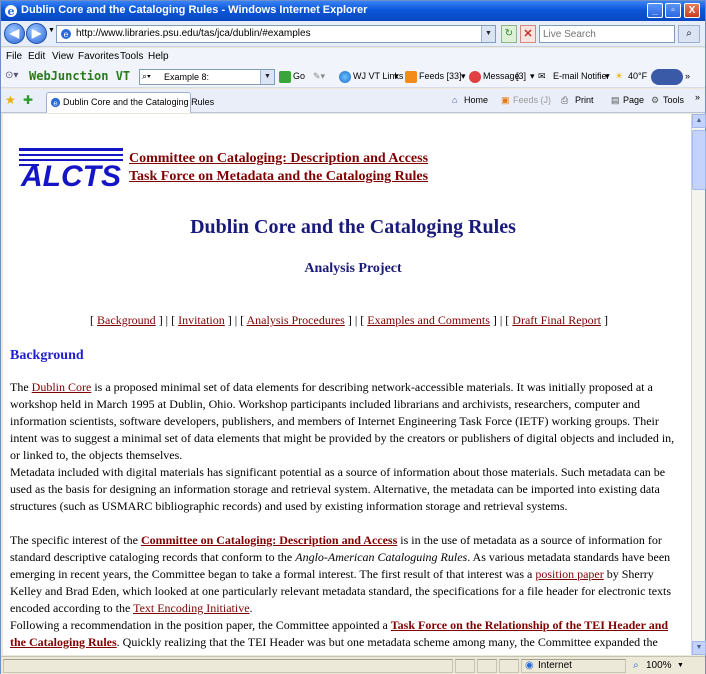 The width and height of the screenshot is (706, 674). I want to click on example-field: ⌕▾ Example 8: ▼, so click(207, 77).